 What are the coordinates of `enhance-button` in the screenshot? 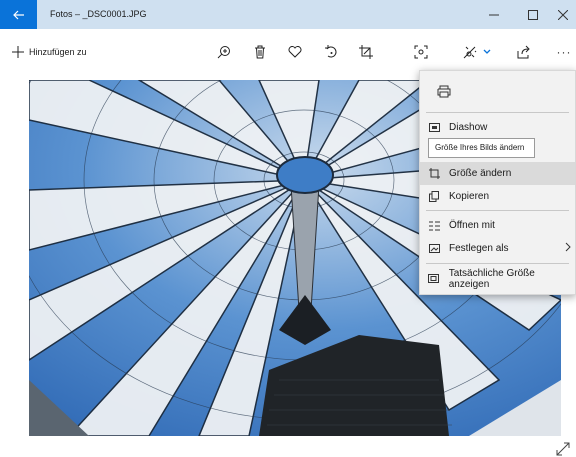 It's located at (421, 52).